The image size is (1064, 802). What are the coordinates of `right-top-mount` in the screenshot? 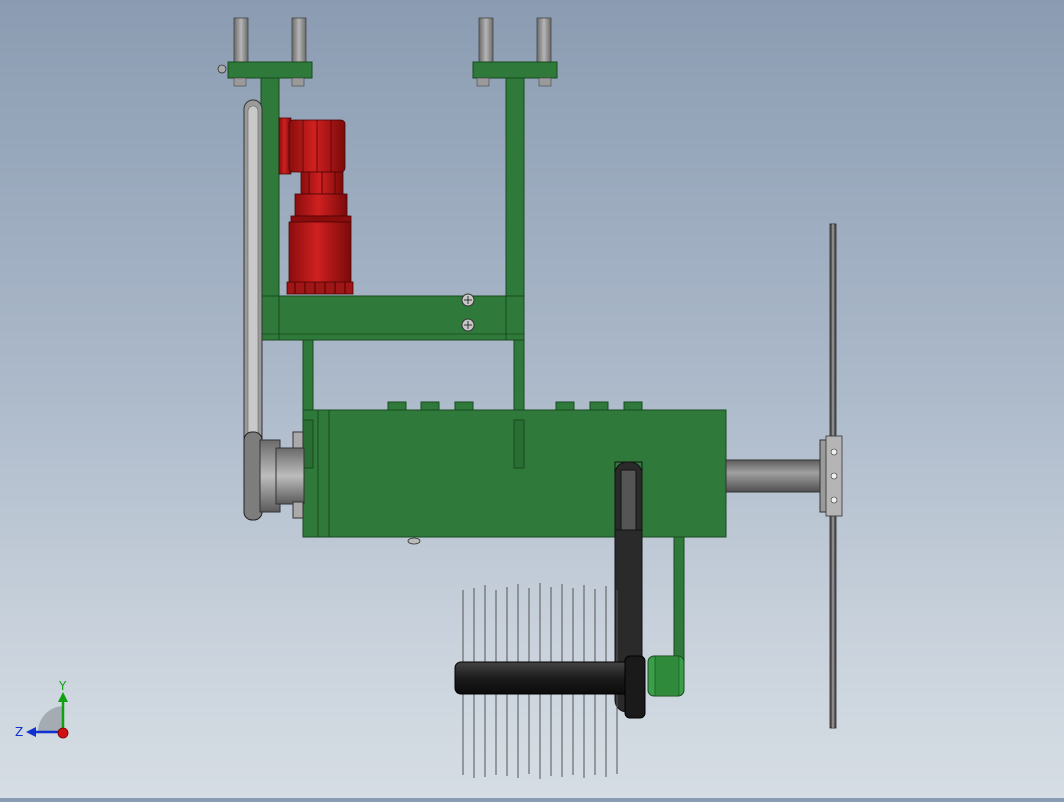 It's located at (515, 52).